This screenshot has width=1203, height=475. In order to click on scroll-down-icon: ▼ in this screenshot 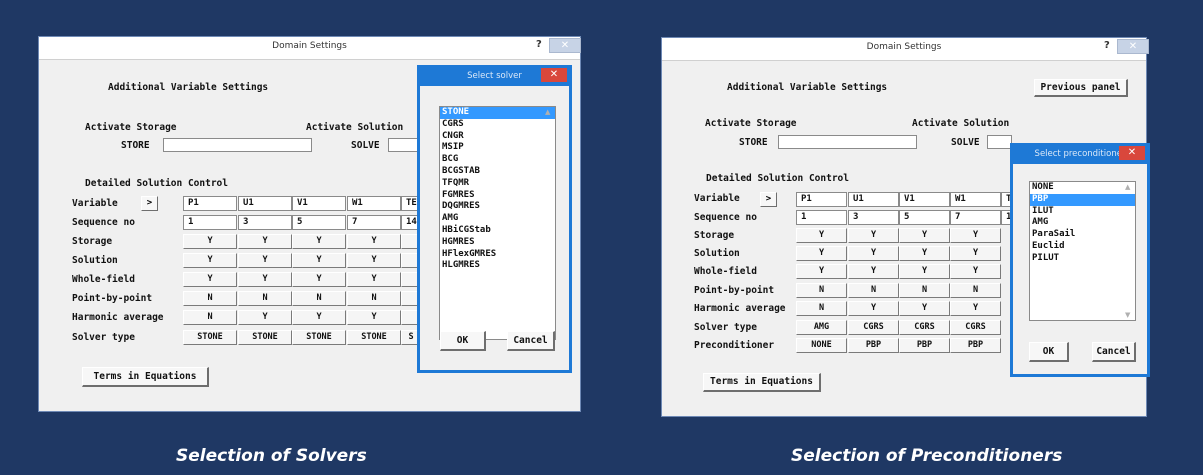, I will do `click(1127, 315)`.